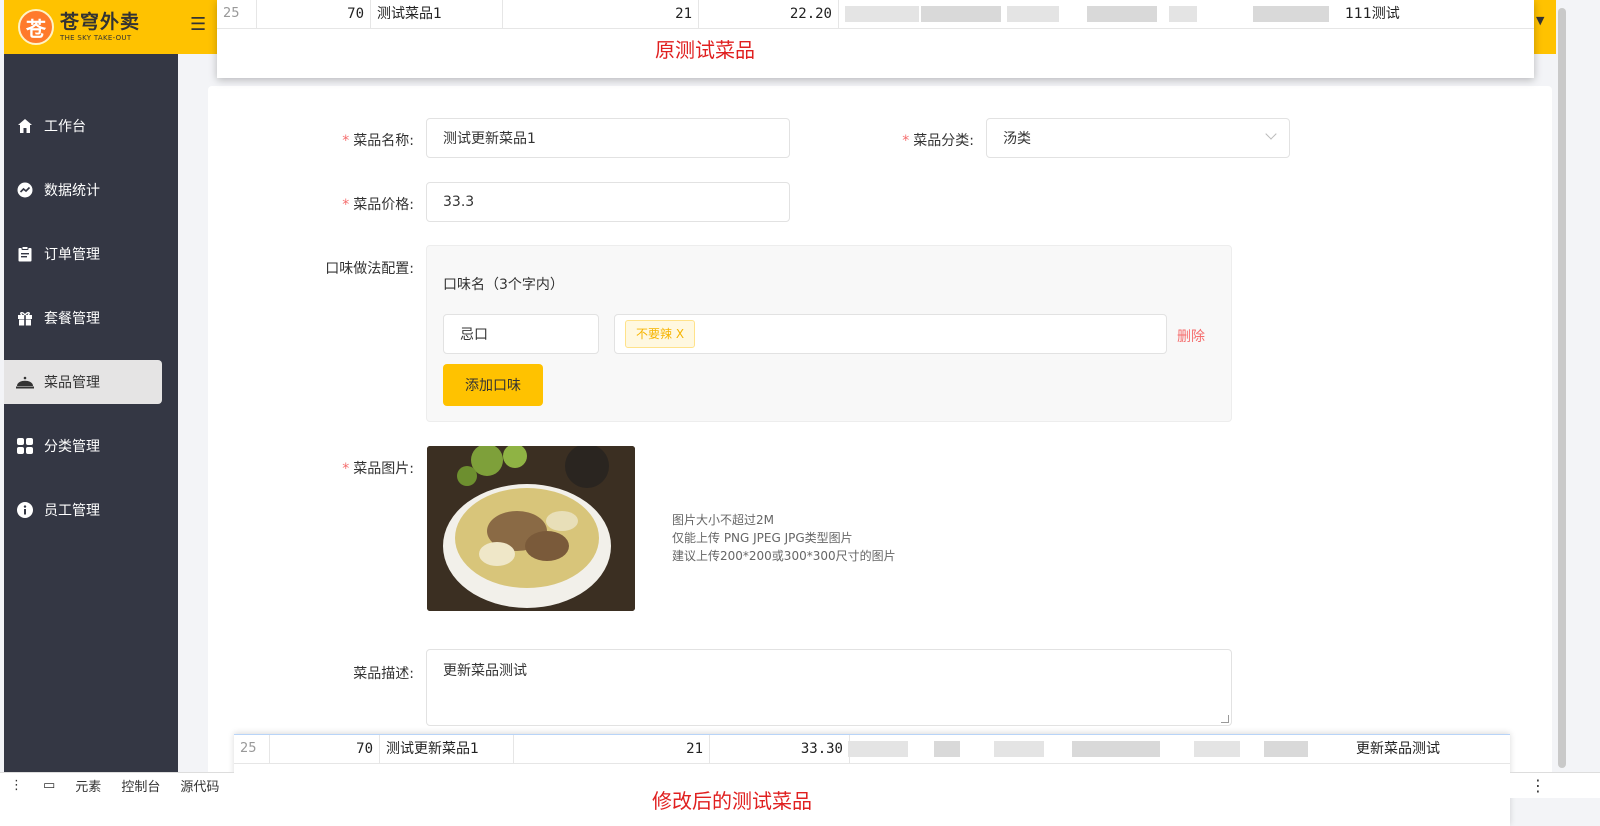 Image resolution: width=1600 pixels, height=826 pixels. I want to click on dish-price-input: 33.3, so click(608, 202).